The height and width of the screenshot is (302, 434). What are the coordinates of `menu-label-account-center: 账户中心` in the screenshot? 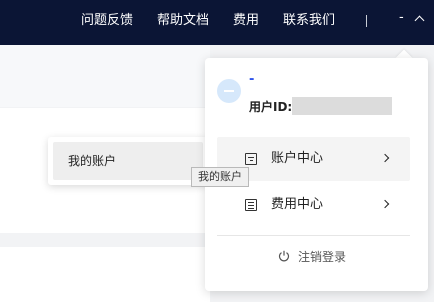 It's located at (297, 158).